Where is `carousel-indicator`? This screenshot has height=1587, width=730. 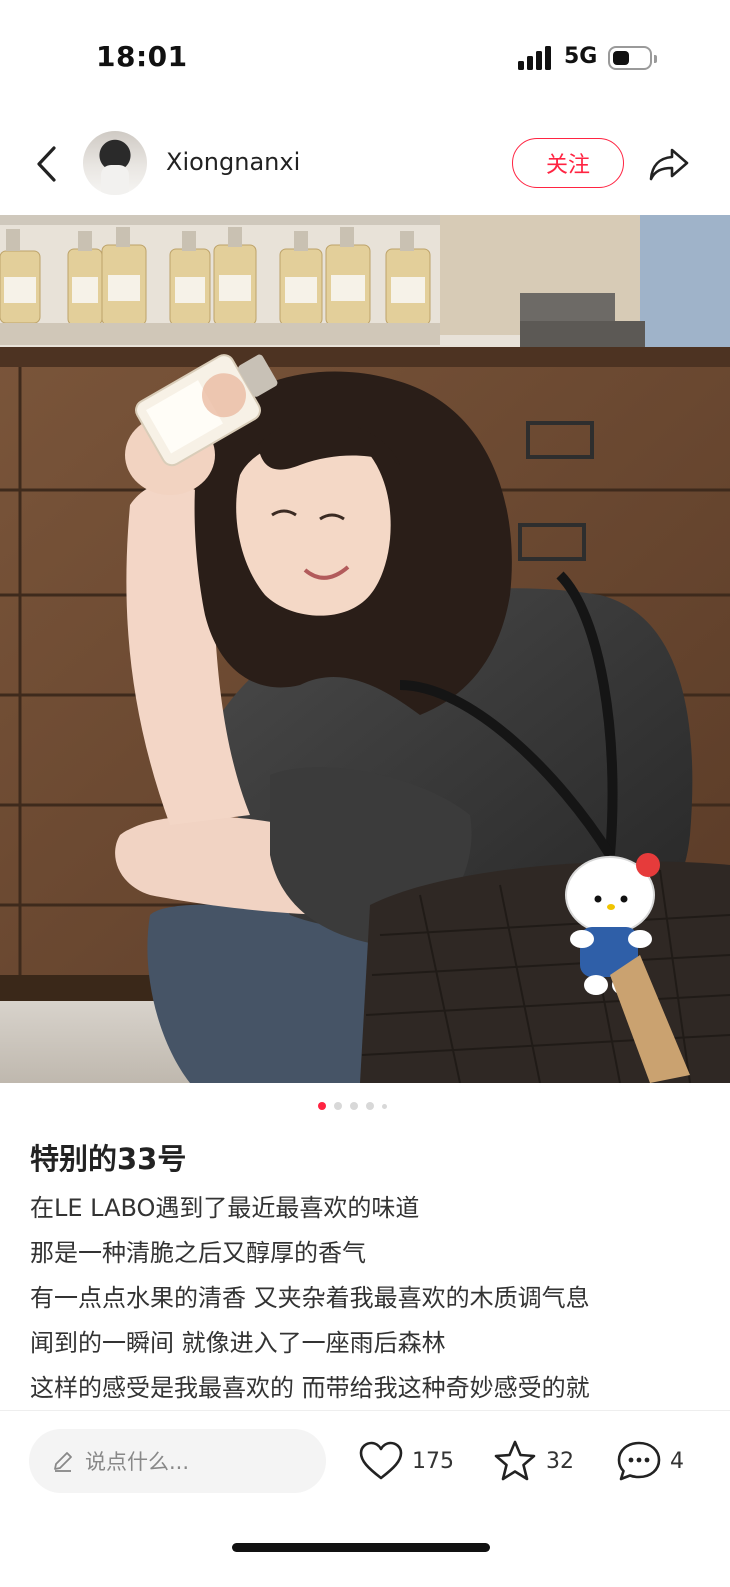 carousel-indicator is located at coordinates (352, 1106).